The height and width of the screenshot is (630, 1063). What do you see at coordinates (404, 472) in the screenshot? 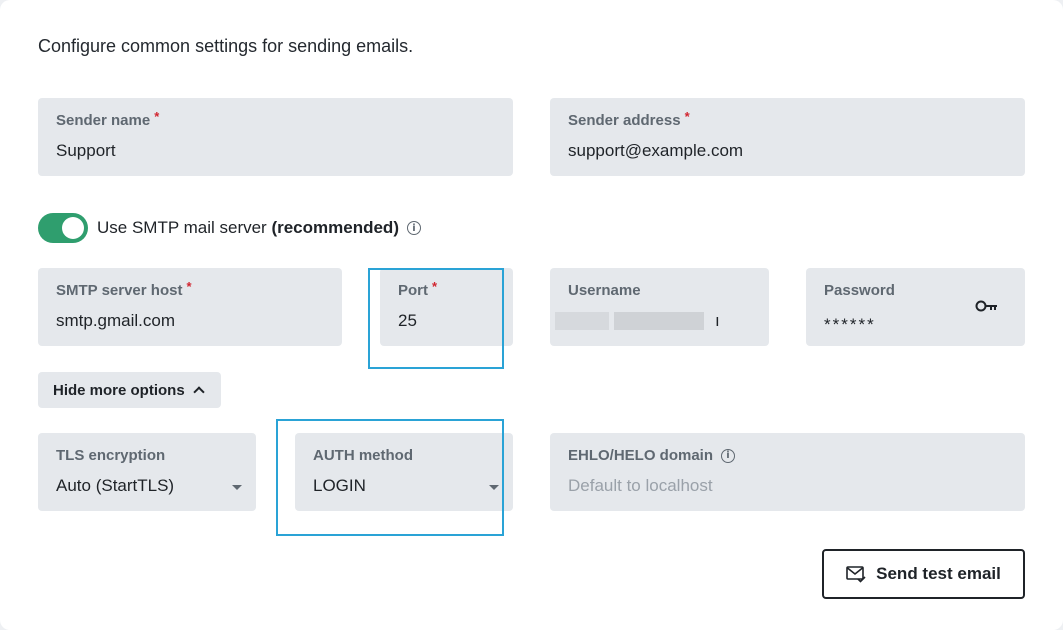
I see `auth-method-select: AUTH method LOGIN` at bounding box center [404, 472].